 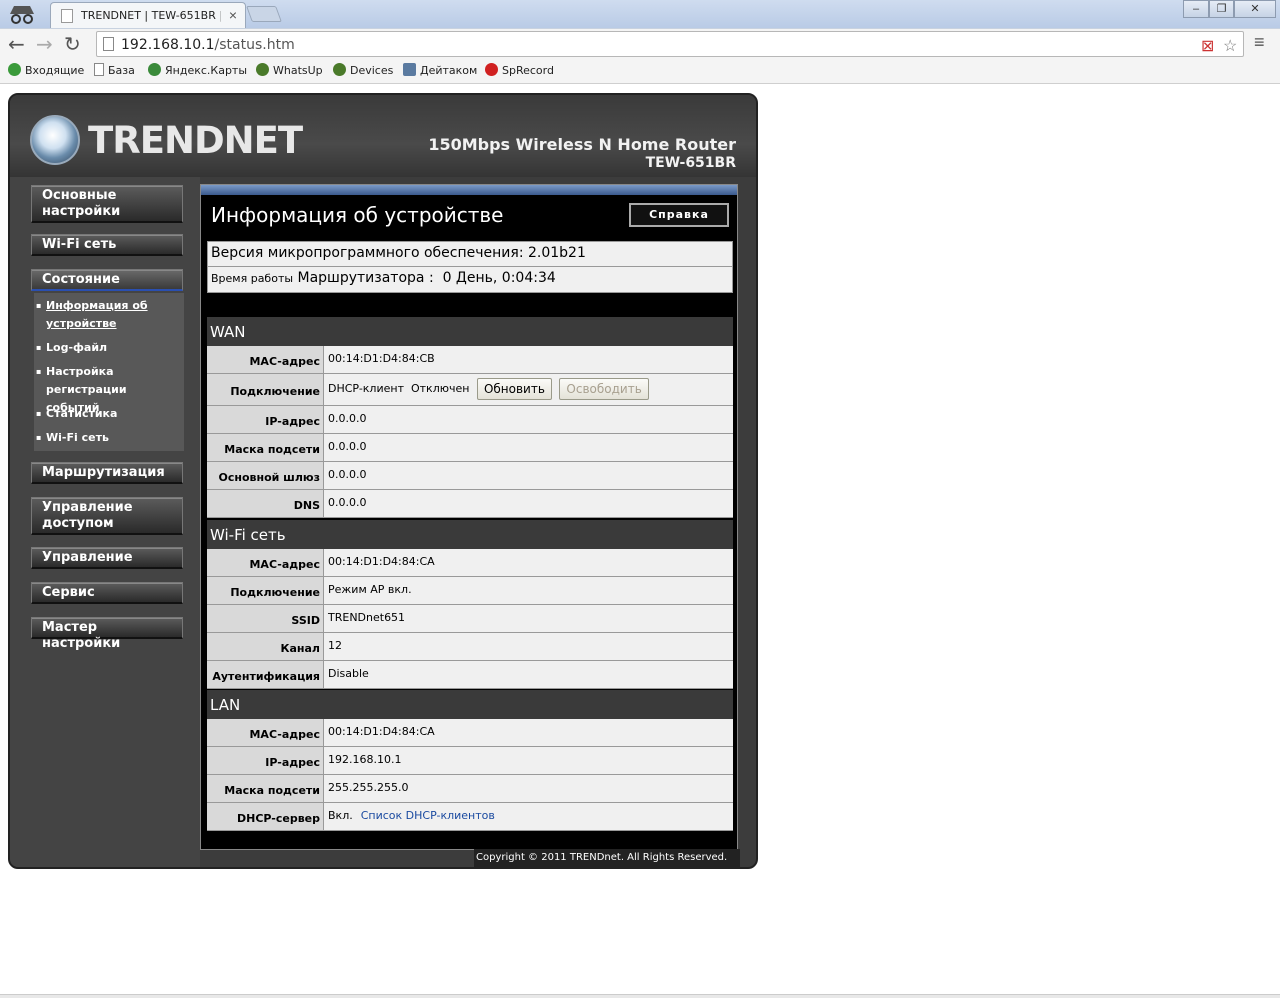 What do you see at coordinates (55, 140) in the screenshot?
I see `trendnet-logo-icon` at bounding box center [55, 140].